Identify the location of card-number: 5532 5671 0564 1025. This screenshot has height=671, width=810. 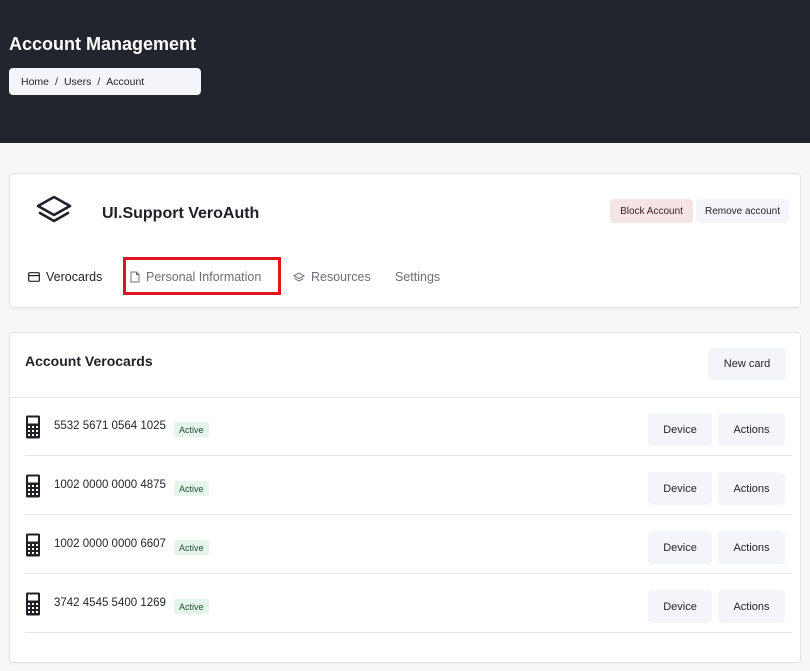
(110, 426).